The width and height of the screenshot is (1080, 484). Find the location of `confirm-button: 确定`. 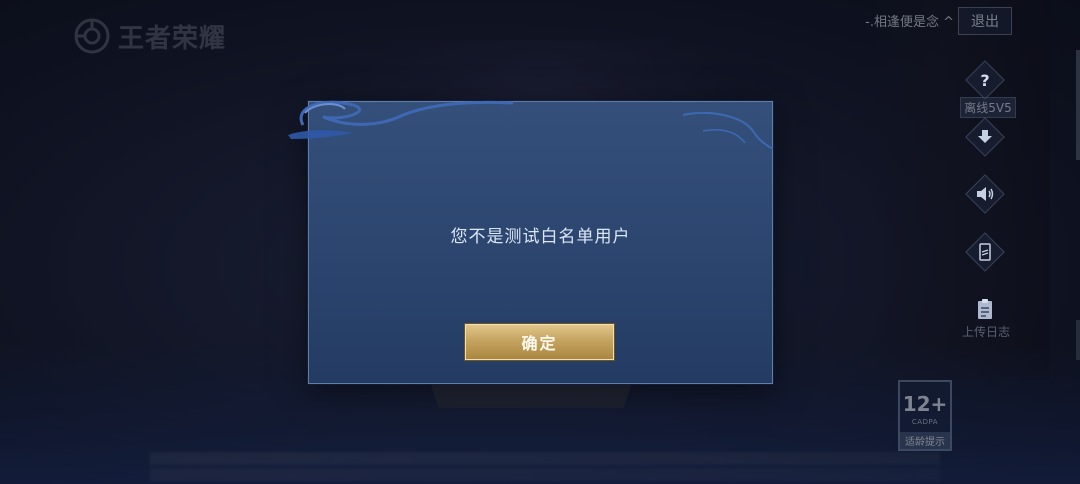

confirm-button: 确定 is located at coordinates (539, 342).